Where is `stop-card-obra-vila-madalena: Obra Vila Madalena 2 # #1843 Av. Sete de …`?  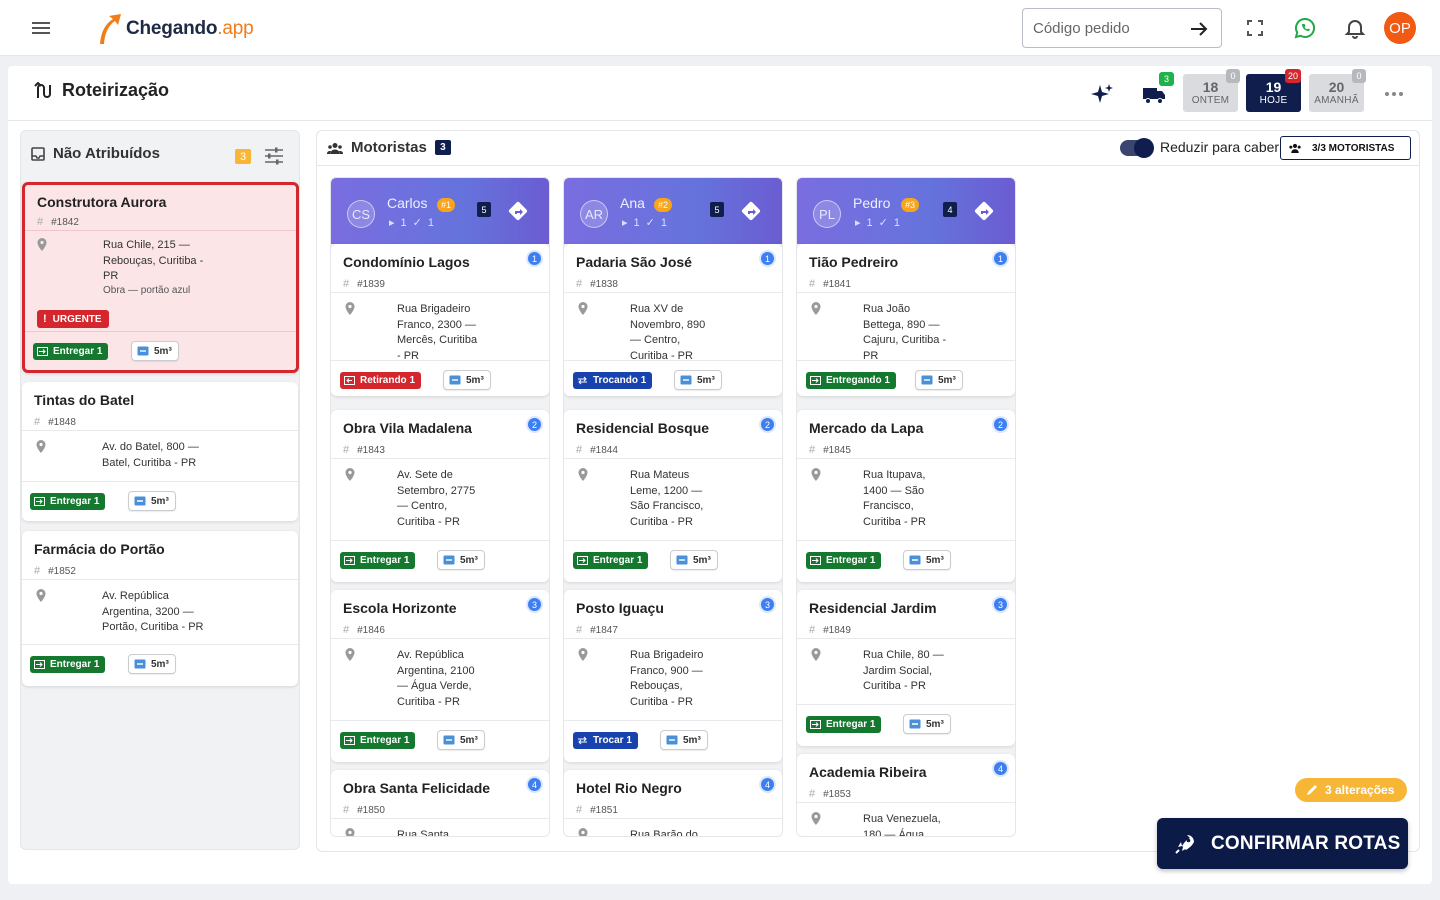 stop-card-obra-vila-madalena: Obra Vila Madalena 2 # #1843 Av. Sete de … is located at coordinates (440, 496).